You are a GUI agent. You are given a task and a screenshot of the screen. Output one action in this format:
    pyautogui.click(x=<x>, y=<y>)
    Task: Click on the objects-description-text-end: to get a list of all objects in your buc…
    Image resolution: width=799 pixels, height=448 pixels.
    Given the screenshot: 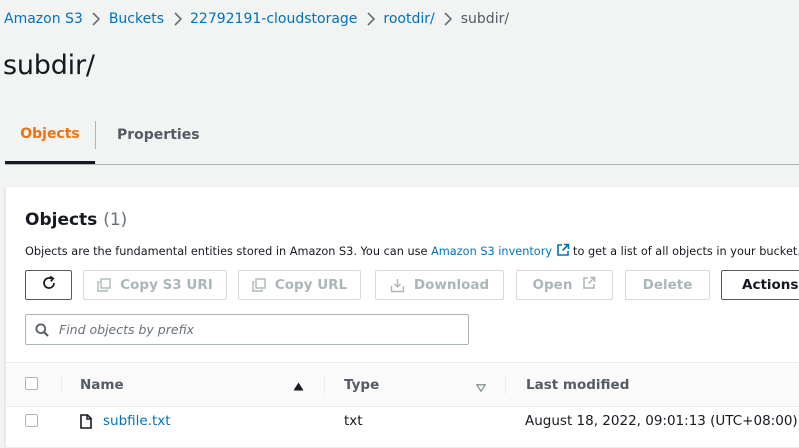 What is the action you would take?
    pyautogui.click(x=686, y=251)
    